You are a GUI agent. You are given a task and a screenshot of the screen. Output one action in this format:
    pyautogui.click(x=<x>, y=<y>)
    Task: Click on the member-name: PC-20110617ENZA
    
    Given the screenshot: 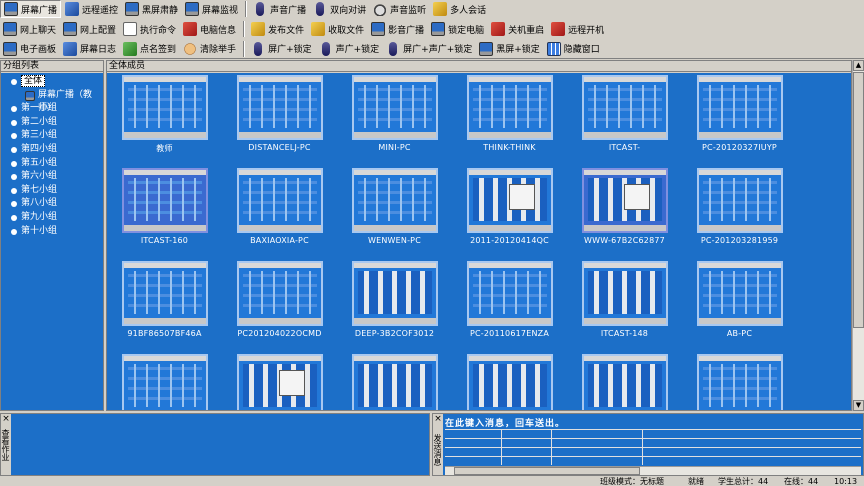 What is the action you would take?
    pyautogui.click(x=509, y=333)
    